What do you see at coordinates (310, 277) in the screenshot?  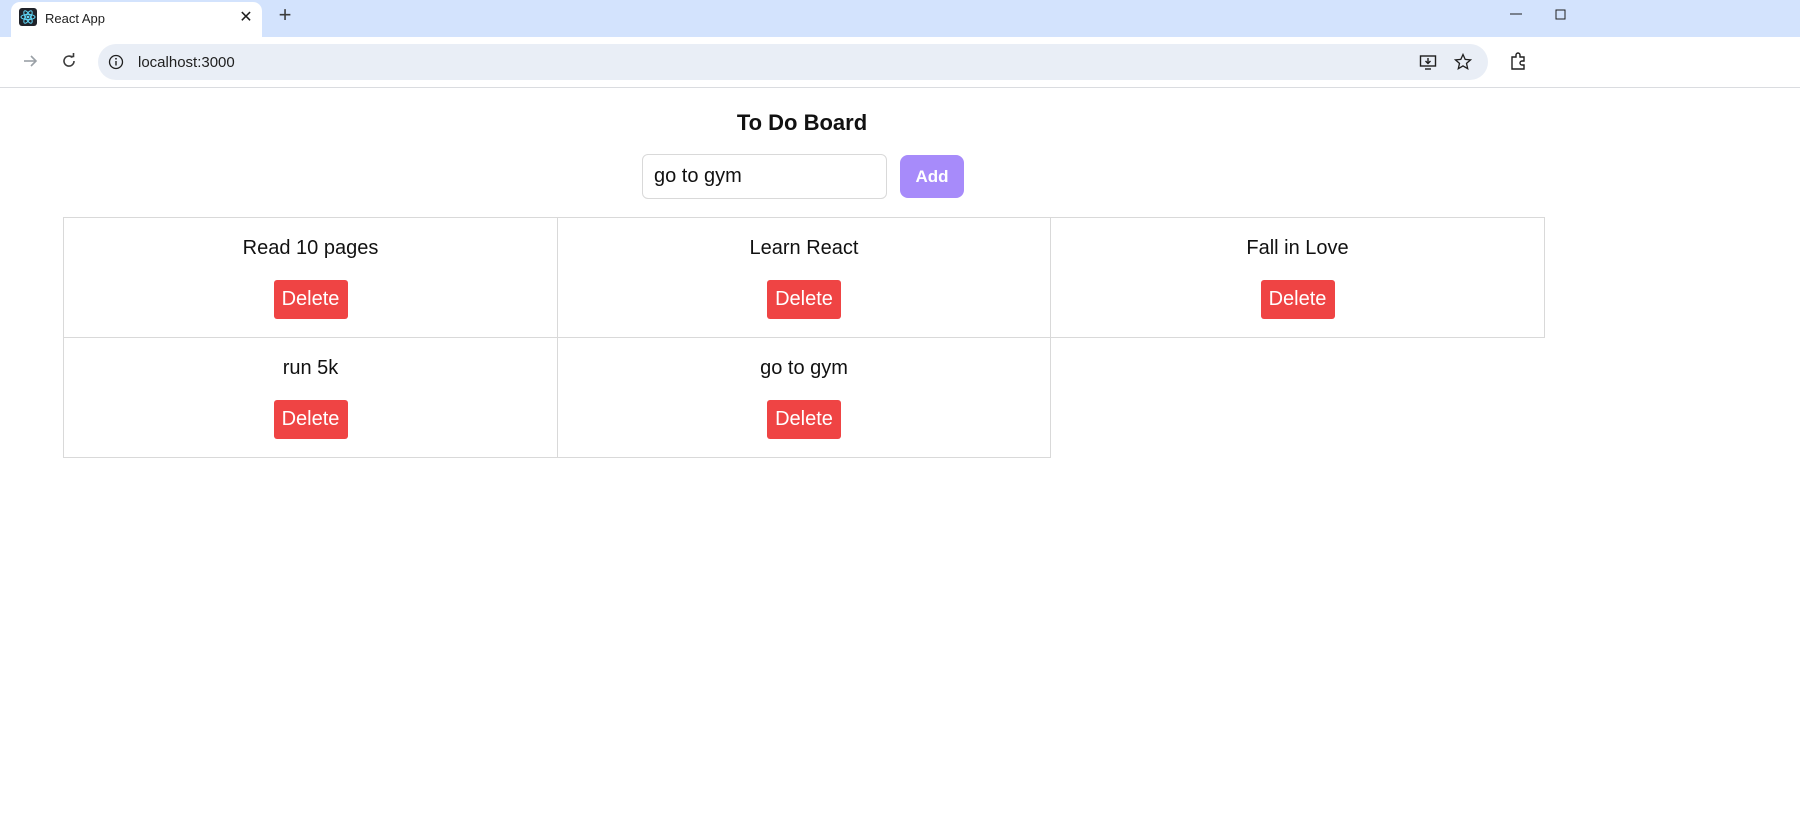 I see `todo-card: Read 10 pages Delete` at bounding box center [310, 277].